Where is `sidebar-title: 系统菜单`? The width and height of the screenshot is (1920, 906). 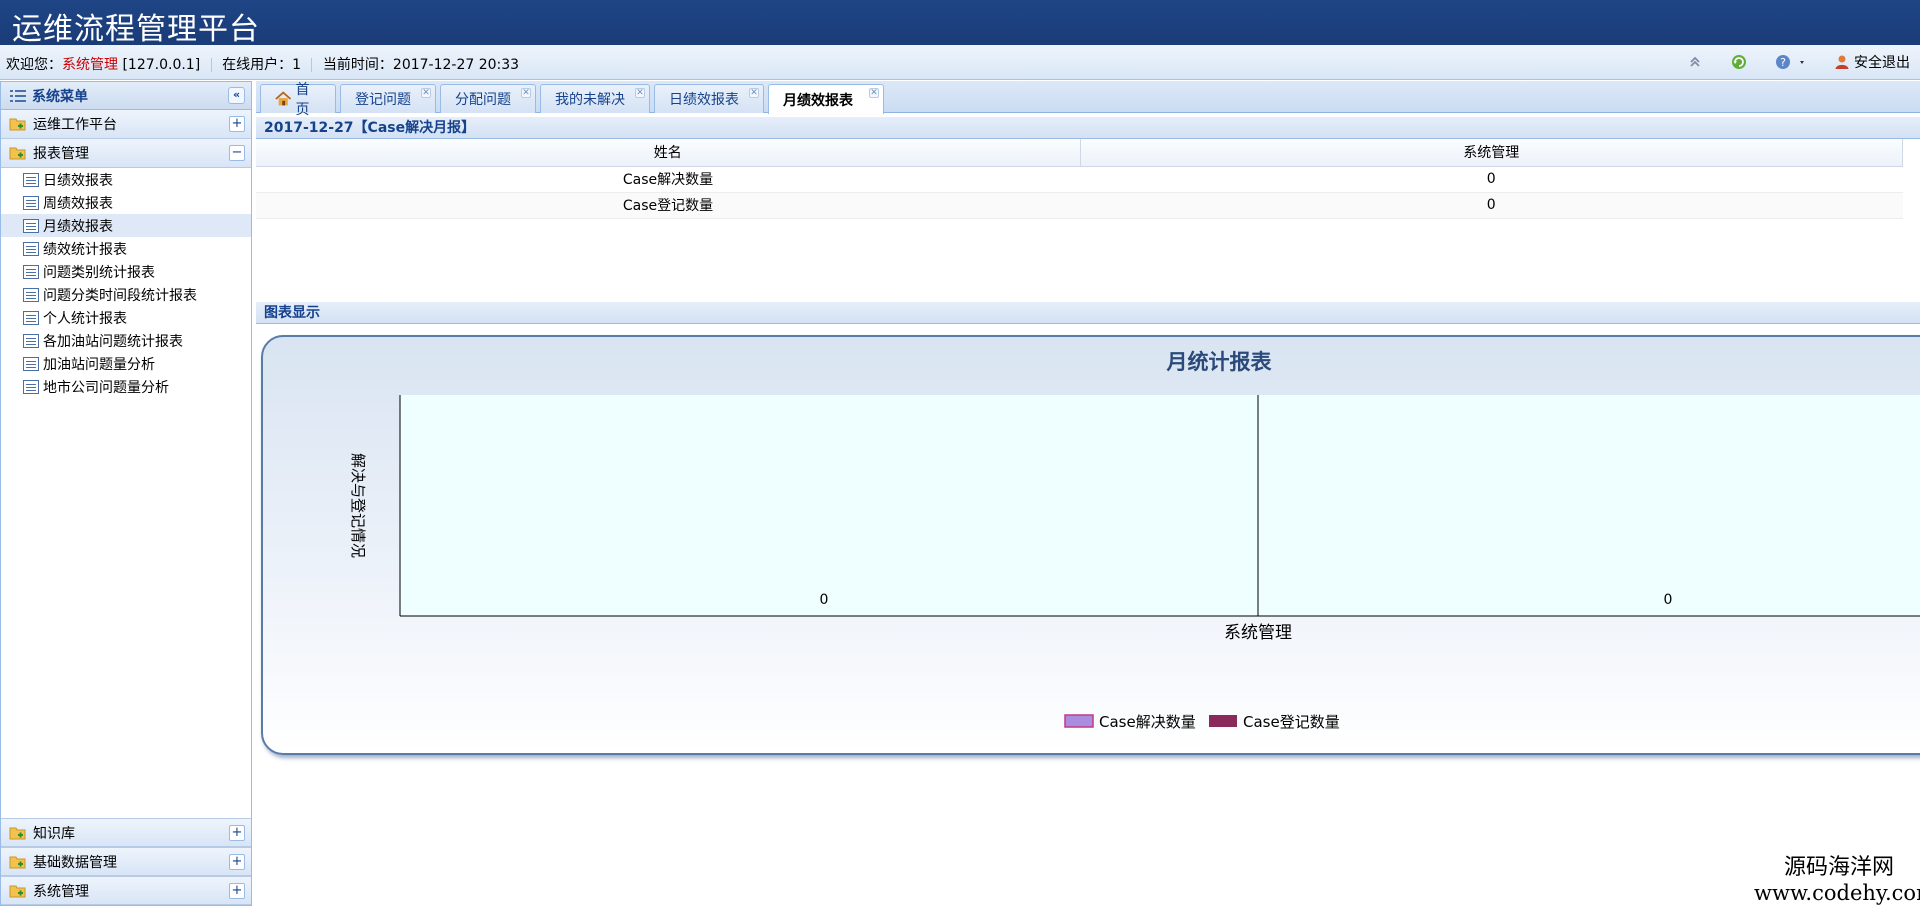 sidebar-title: 系统菜单 is located at coordinates (60, 96).